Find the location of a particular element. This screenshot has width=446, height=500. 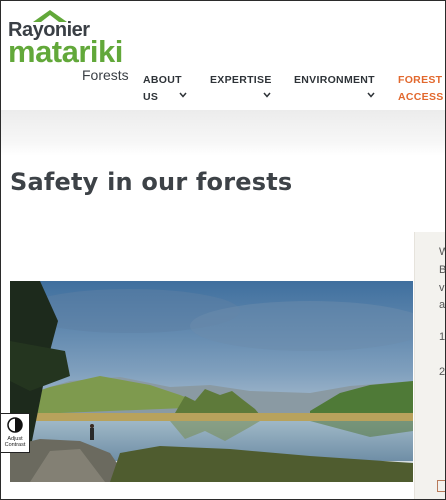

contrast-icon is located at coordinates (15, 425).